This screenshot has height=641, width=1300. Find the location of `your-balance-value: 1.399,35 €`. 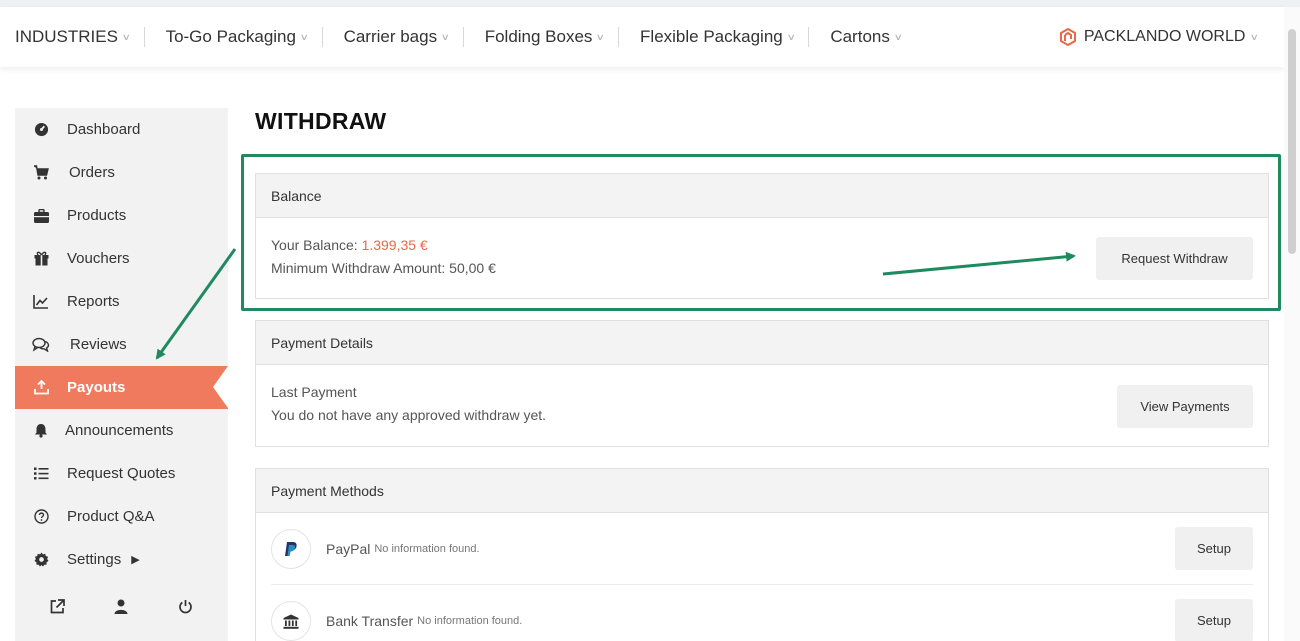

your-balance-value: 1.399,35 € is located at coordinates (394, 245).